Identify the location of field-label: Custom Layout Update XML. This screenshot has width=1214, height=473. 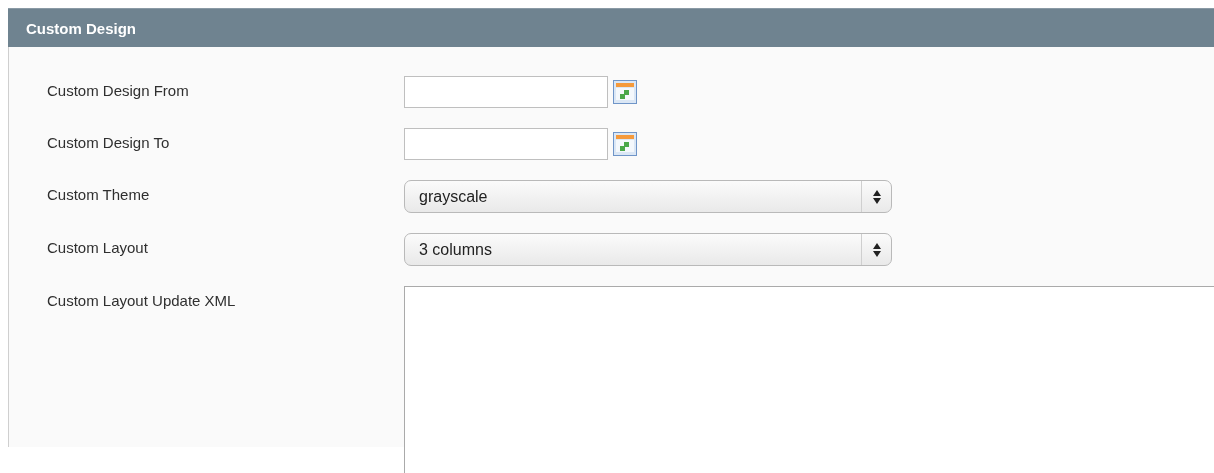
(142, 300).